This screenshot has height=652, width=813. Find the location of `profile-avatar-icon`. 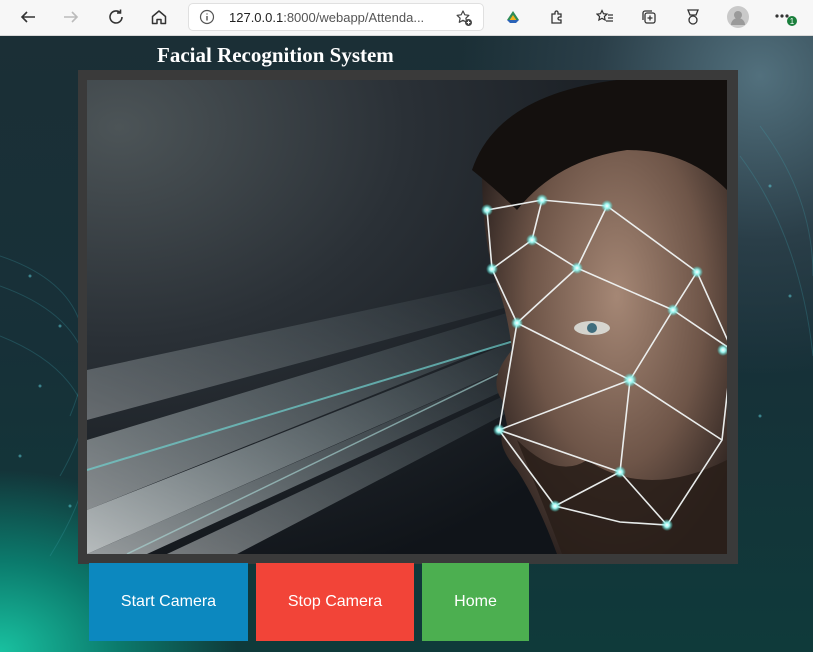

profile-avatar-icon is located at coordinates (738, 17).